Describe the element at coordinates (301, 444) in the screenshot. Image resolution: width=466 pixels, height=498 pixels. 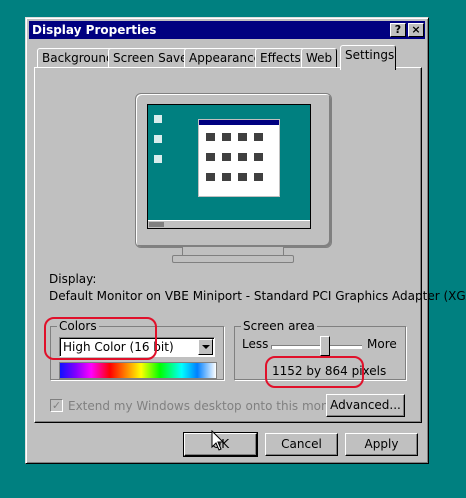
I see `cancel-button: Cancel` at that location.